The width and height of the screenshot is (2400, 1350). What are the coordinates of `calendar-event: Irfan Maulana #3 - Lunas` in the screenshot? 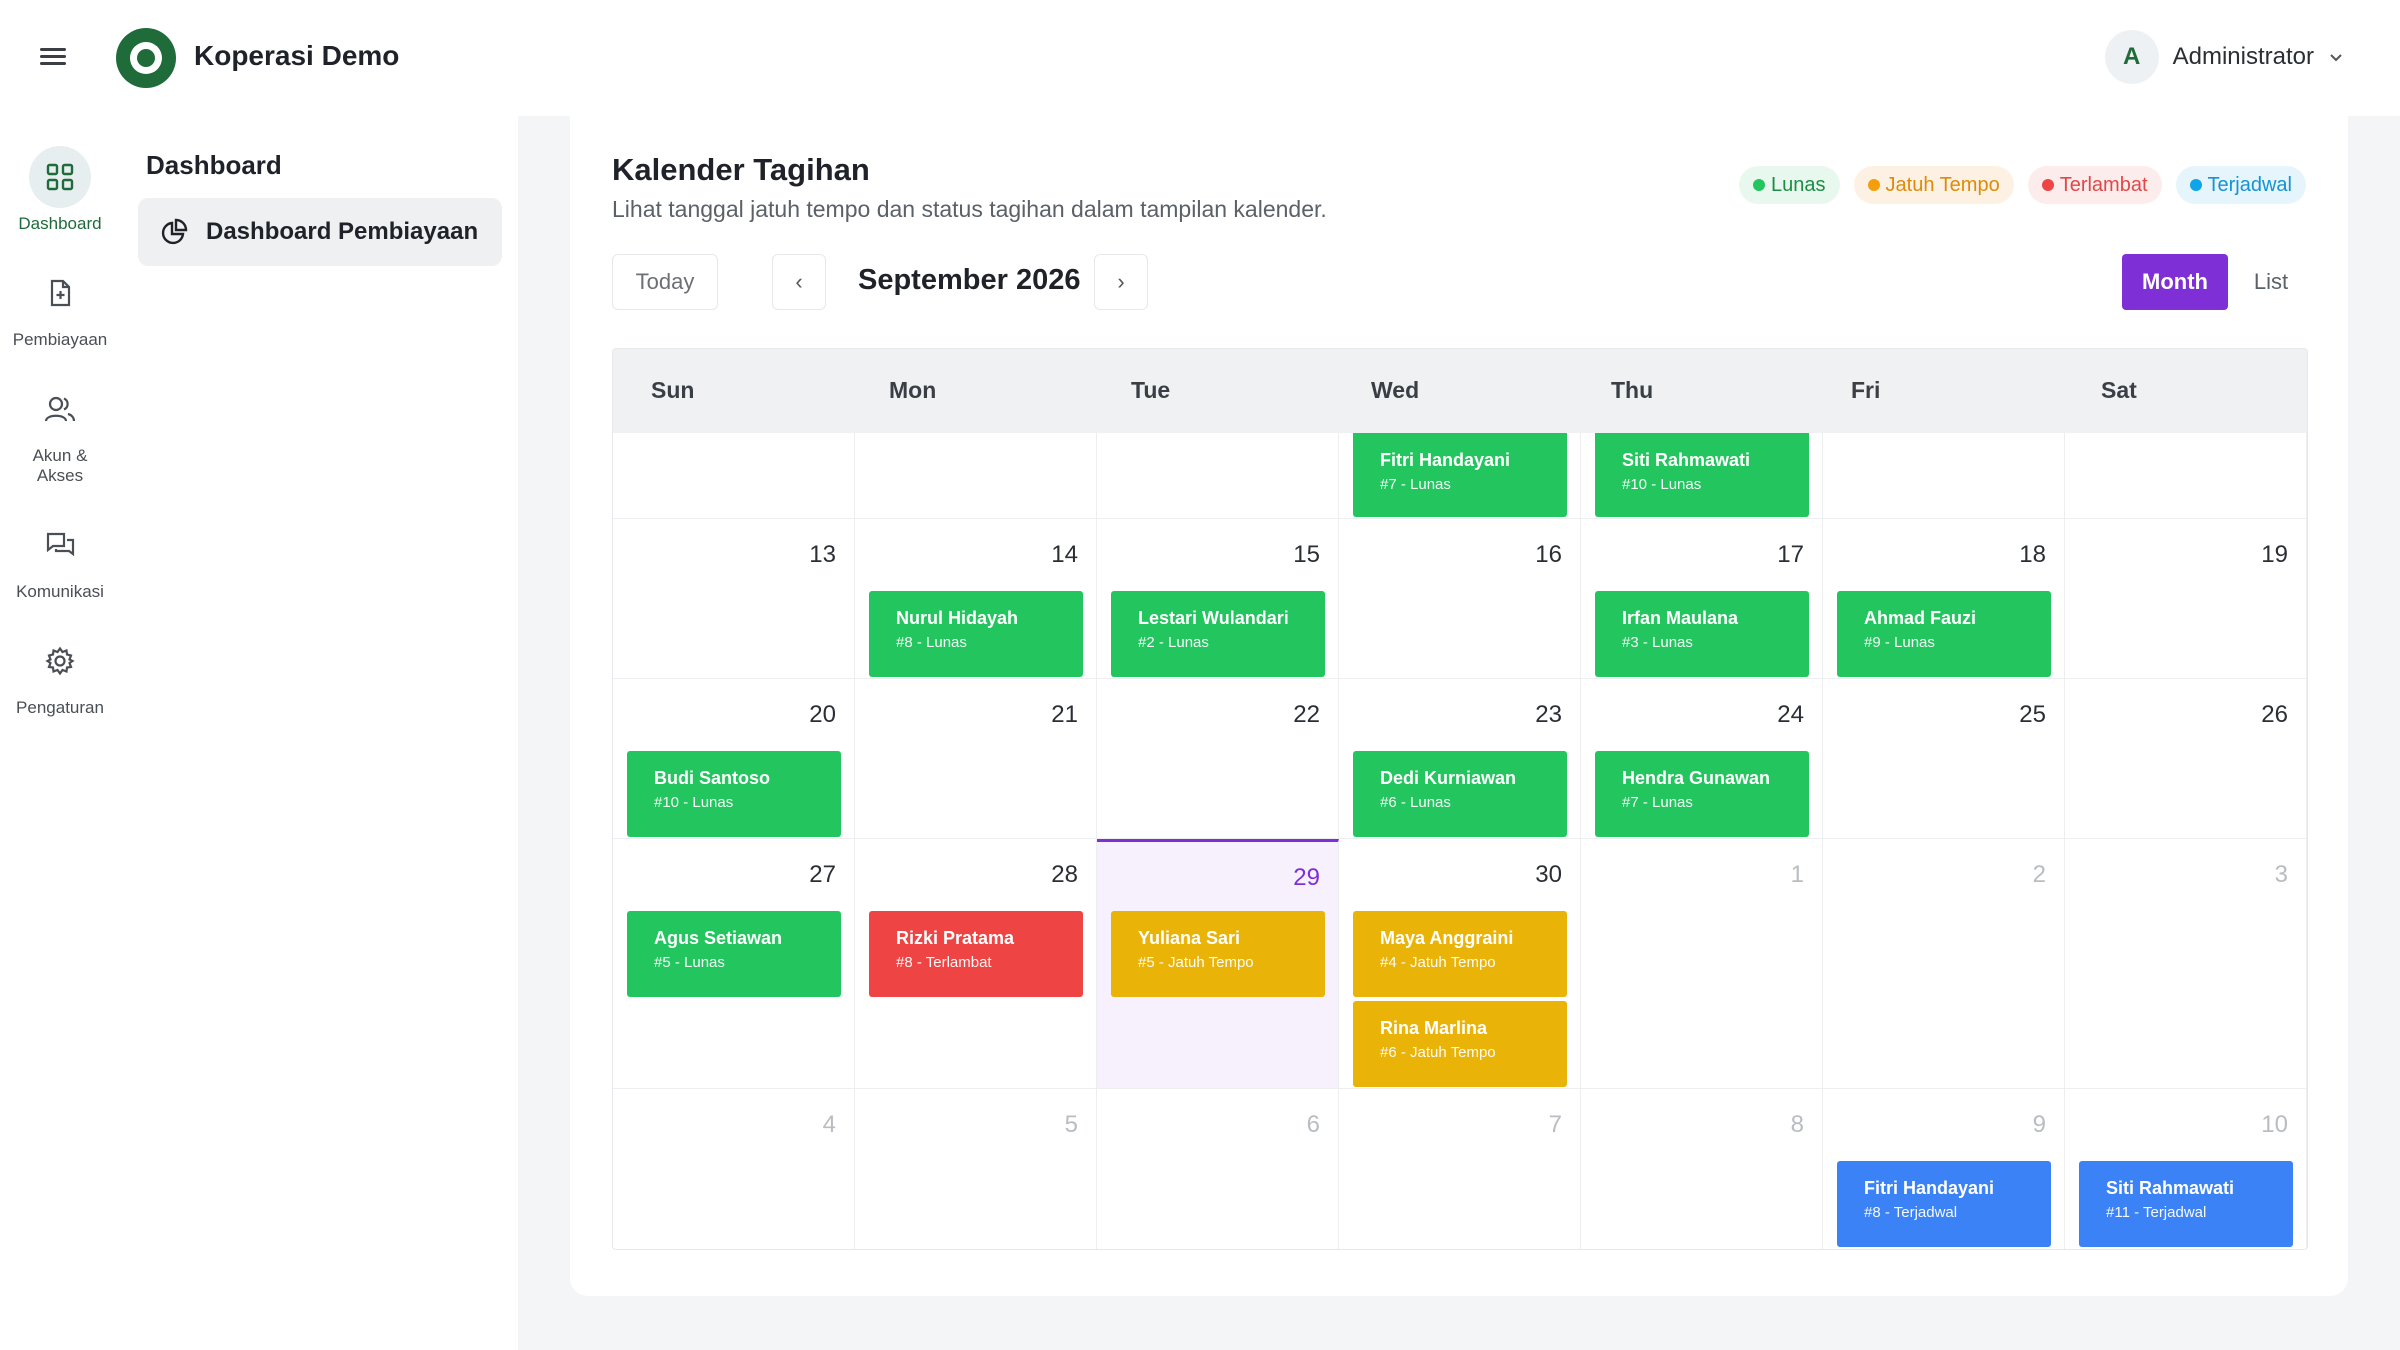 It's located at (1702, 634).